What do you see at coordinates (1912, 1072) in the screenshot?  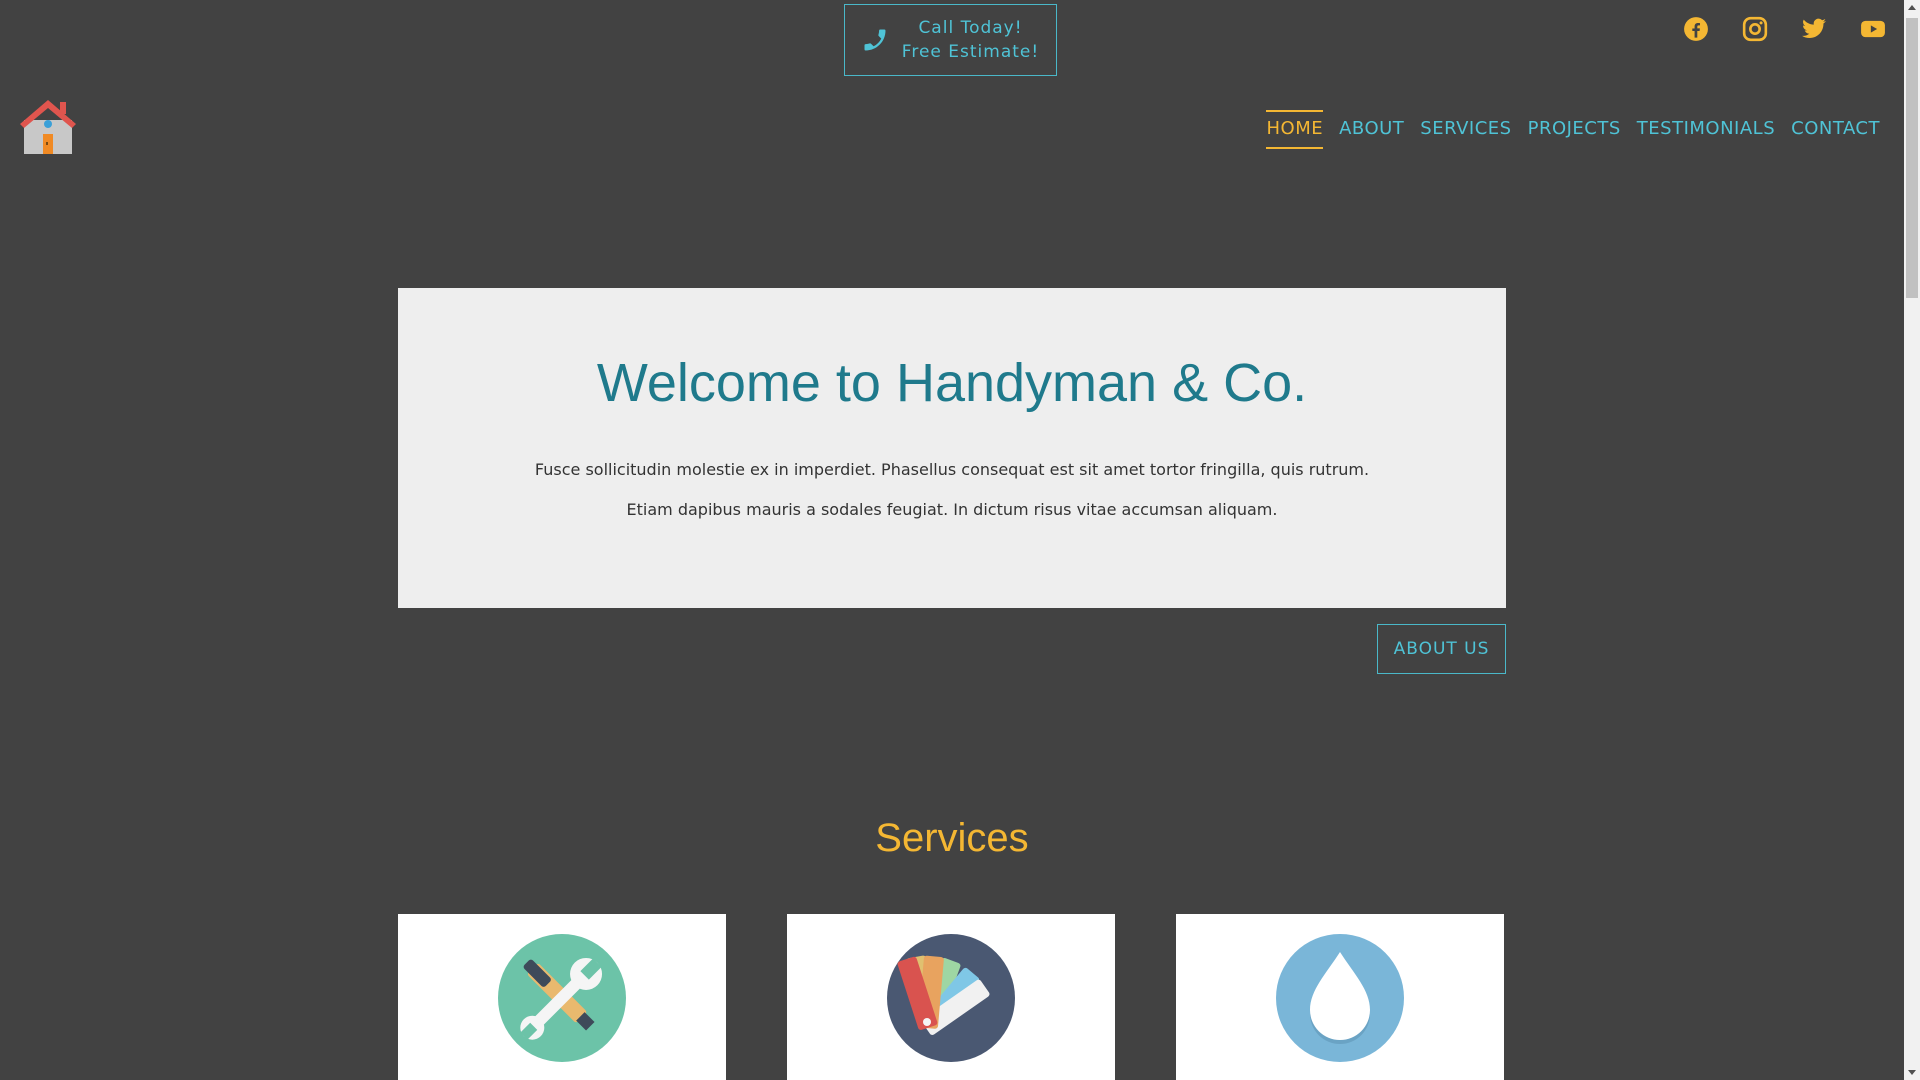 I see `scroll-down-arrow-icon` at bounding box center [1912, 1072].